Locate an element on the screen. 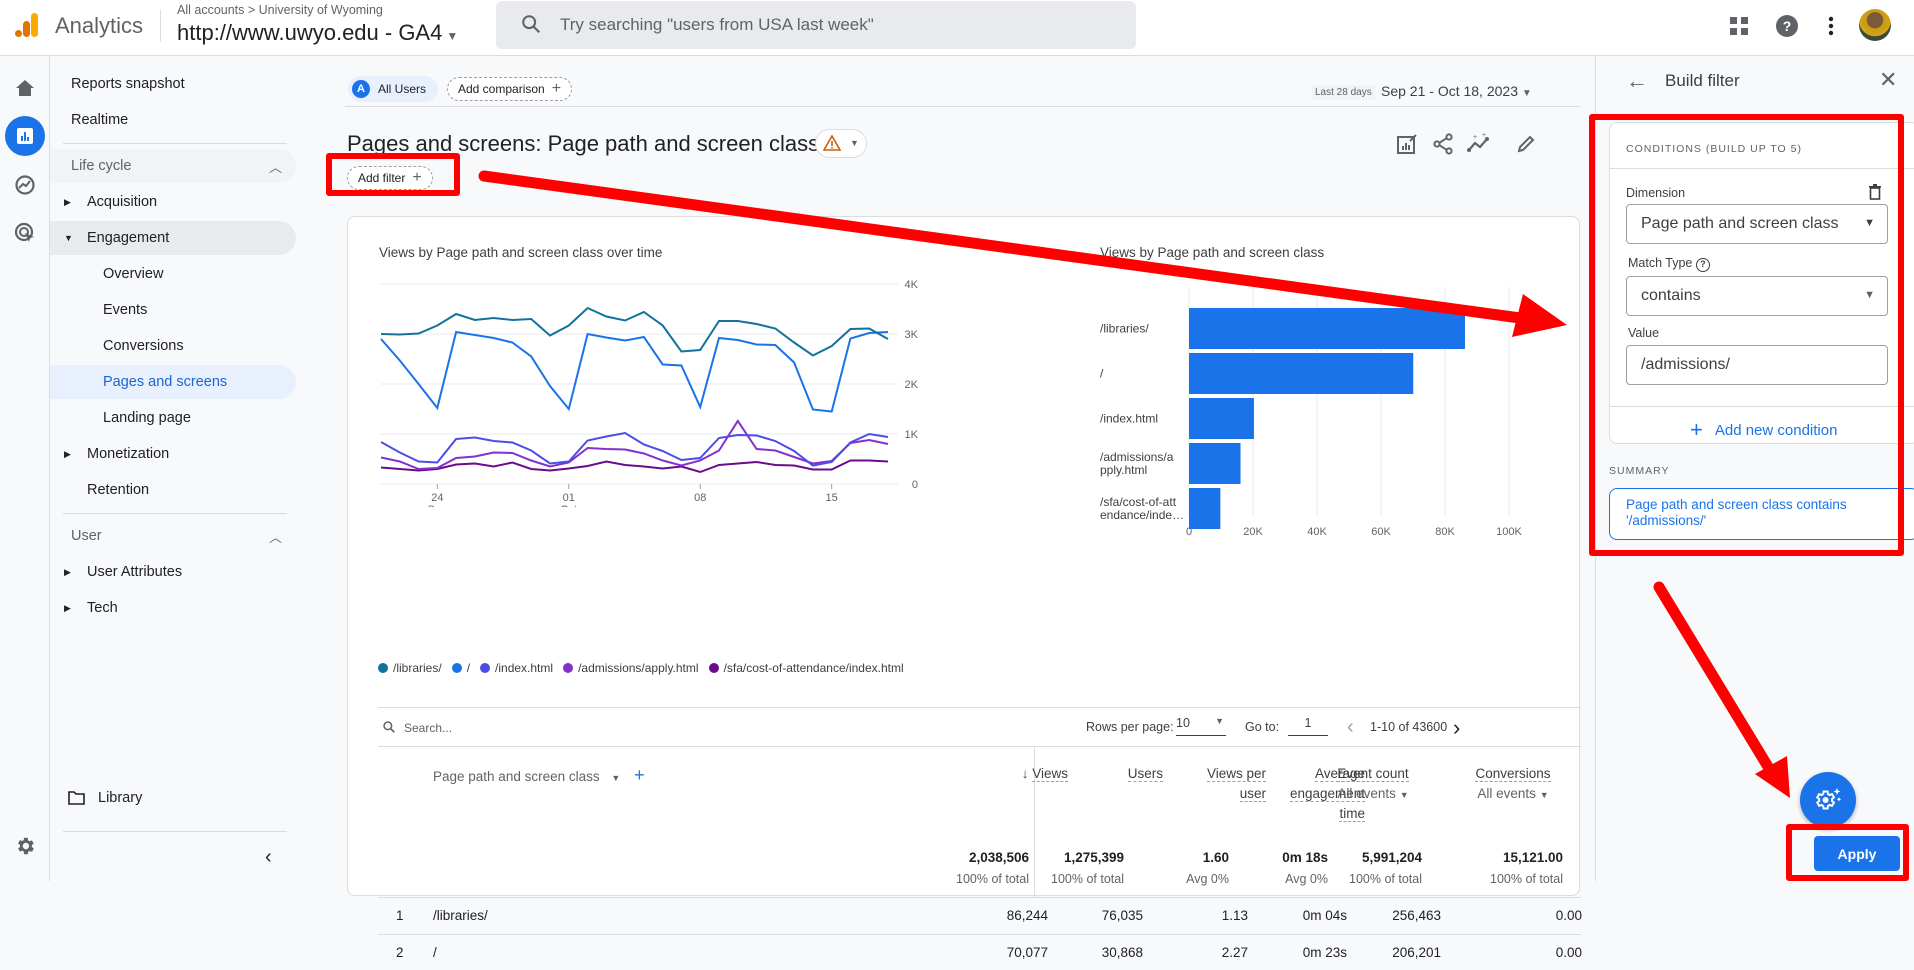 The width and height of the screenshot is (1914, 970). x-tick-label: 15 is located at coordinates (832, 498).